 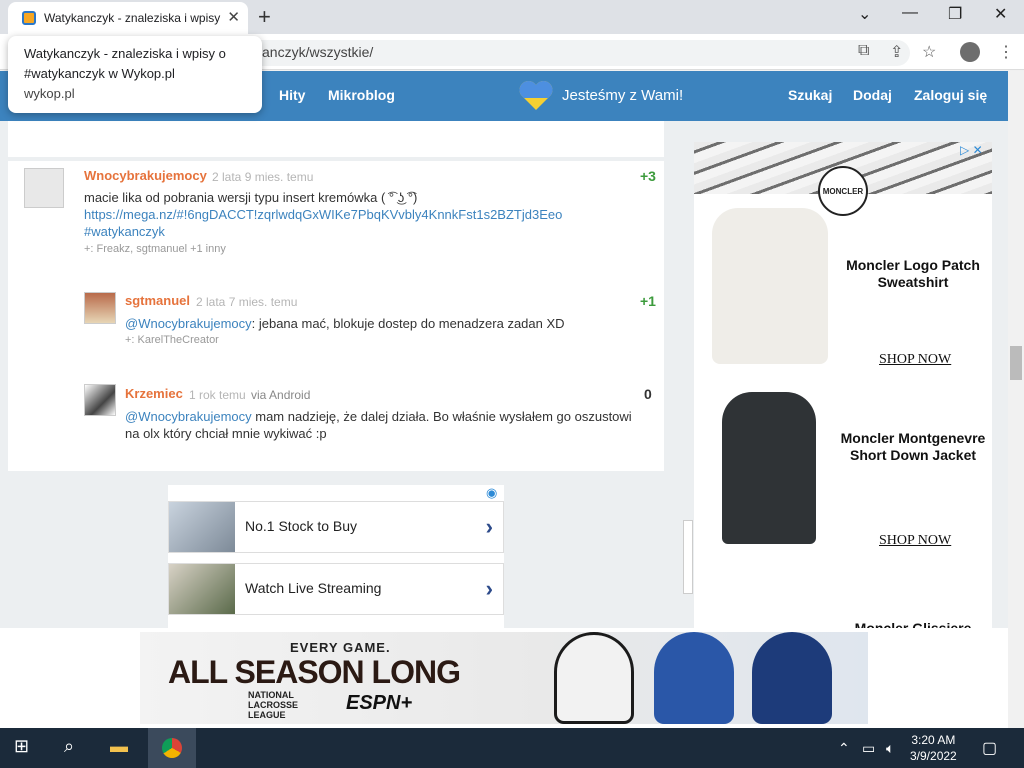 I want to click on previous-entry-card, so click(x=336, y=139).